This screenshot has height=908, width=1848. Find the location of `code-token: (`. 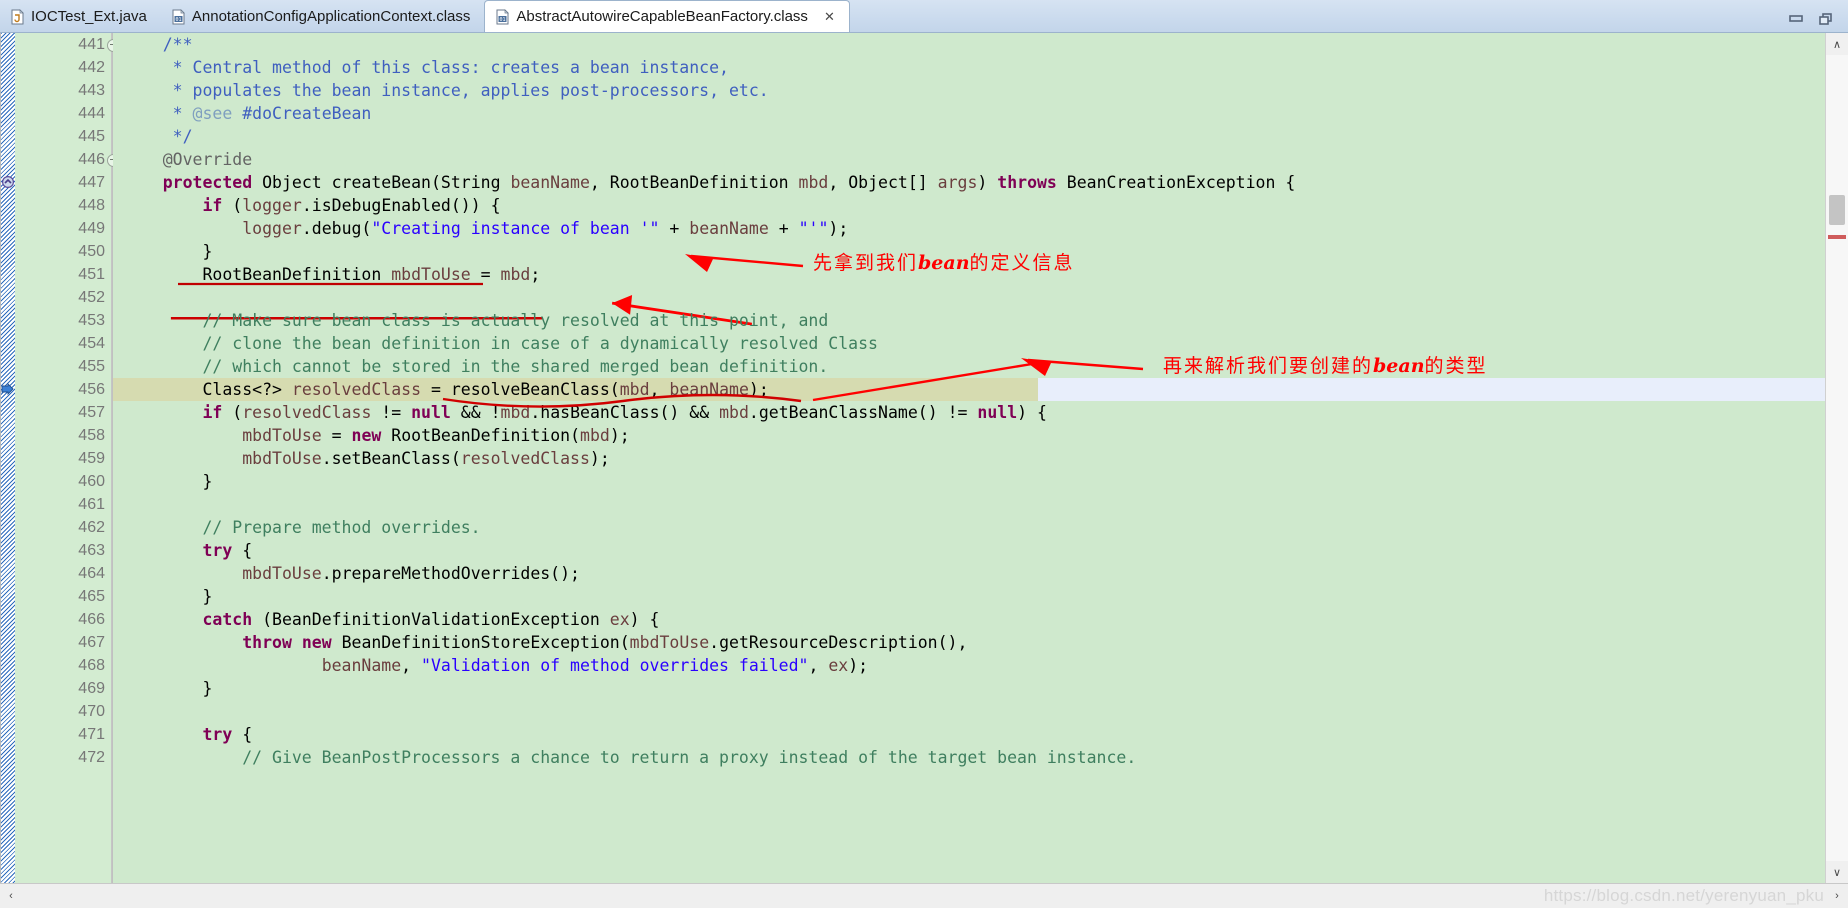

code-token: ( is located at coordinates (232, 205).